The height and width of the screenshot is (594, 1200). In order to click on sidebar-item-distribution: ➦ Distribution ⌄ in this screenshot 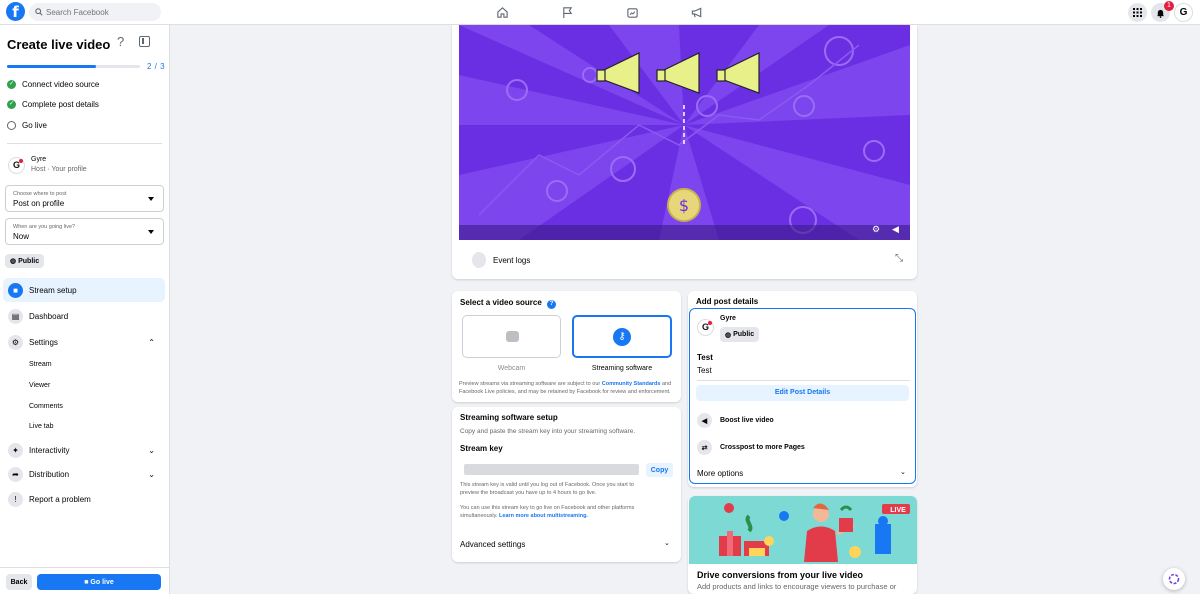, I will do `click(84, 474)`.